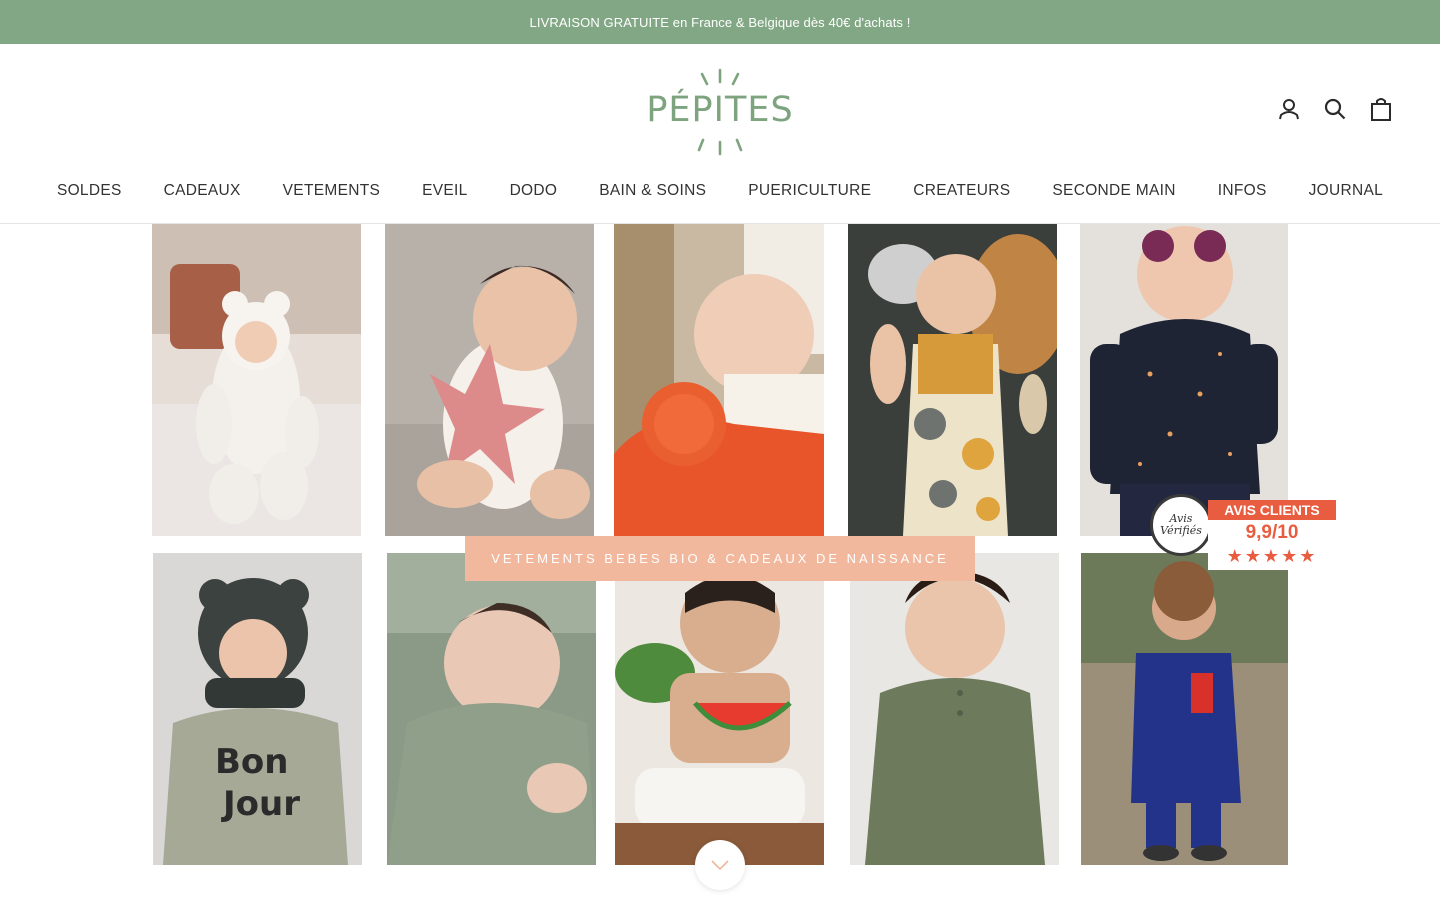 This screenshot has height=900, width=1440. Describe the element at coordinates (1272, 510) in the screenshot. I see `reviews-title: AVIS CLIENTS` at that location.